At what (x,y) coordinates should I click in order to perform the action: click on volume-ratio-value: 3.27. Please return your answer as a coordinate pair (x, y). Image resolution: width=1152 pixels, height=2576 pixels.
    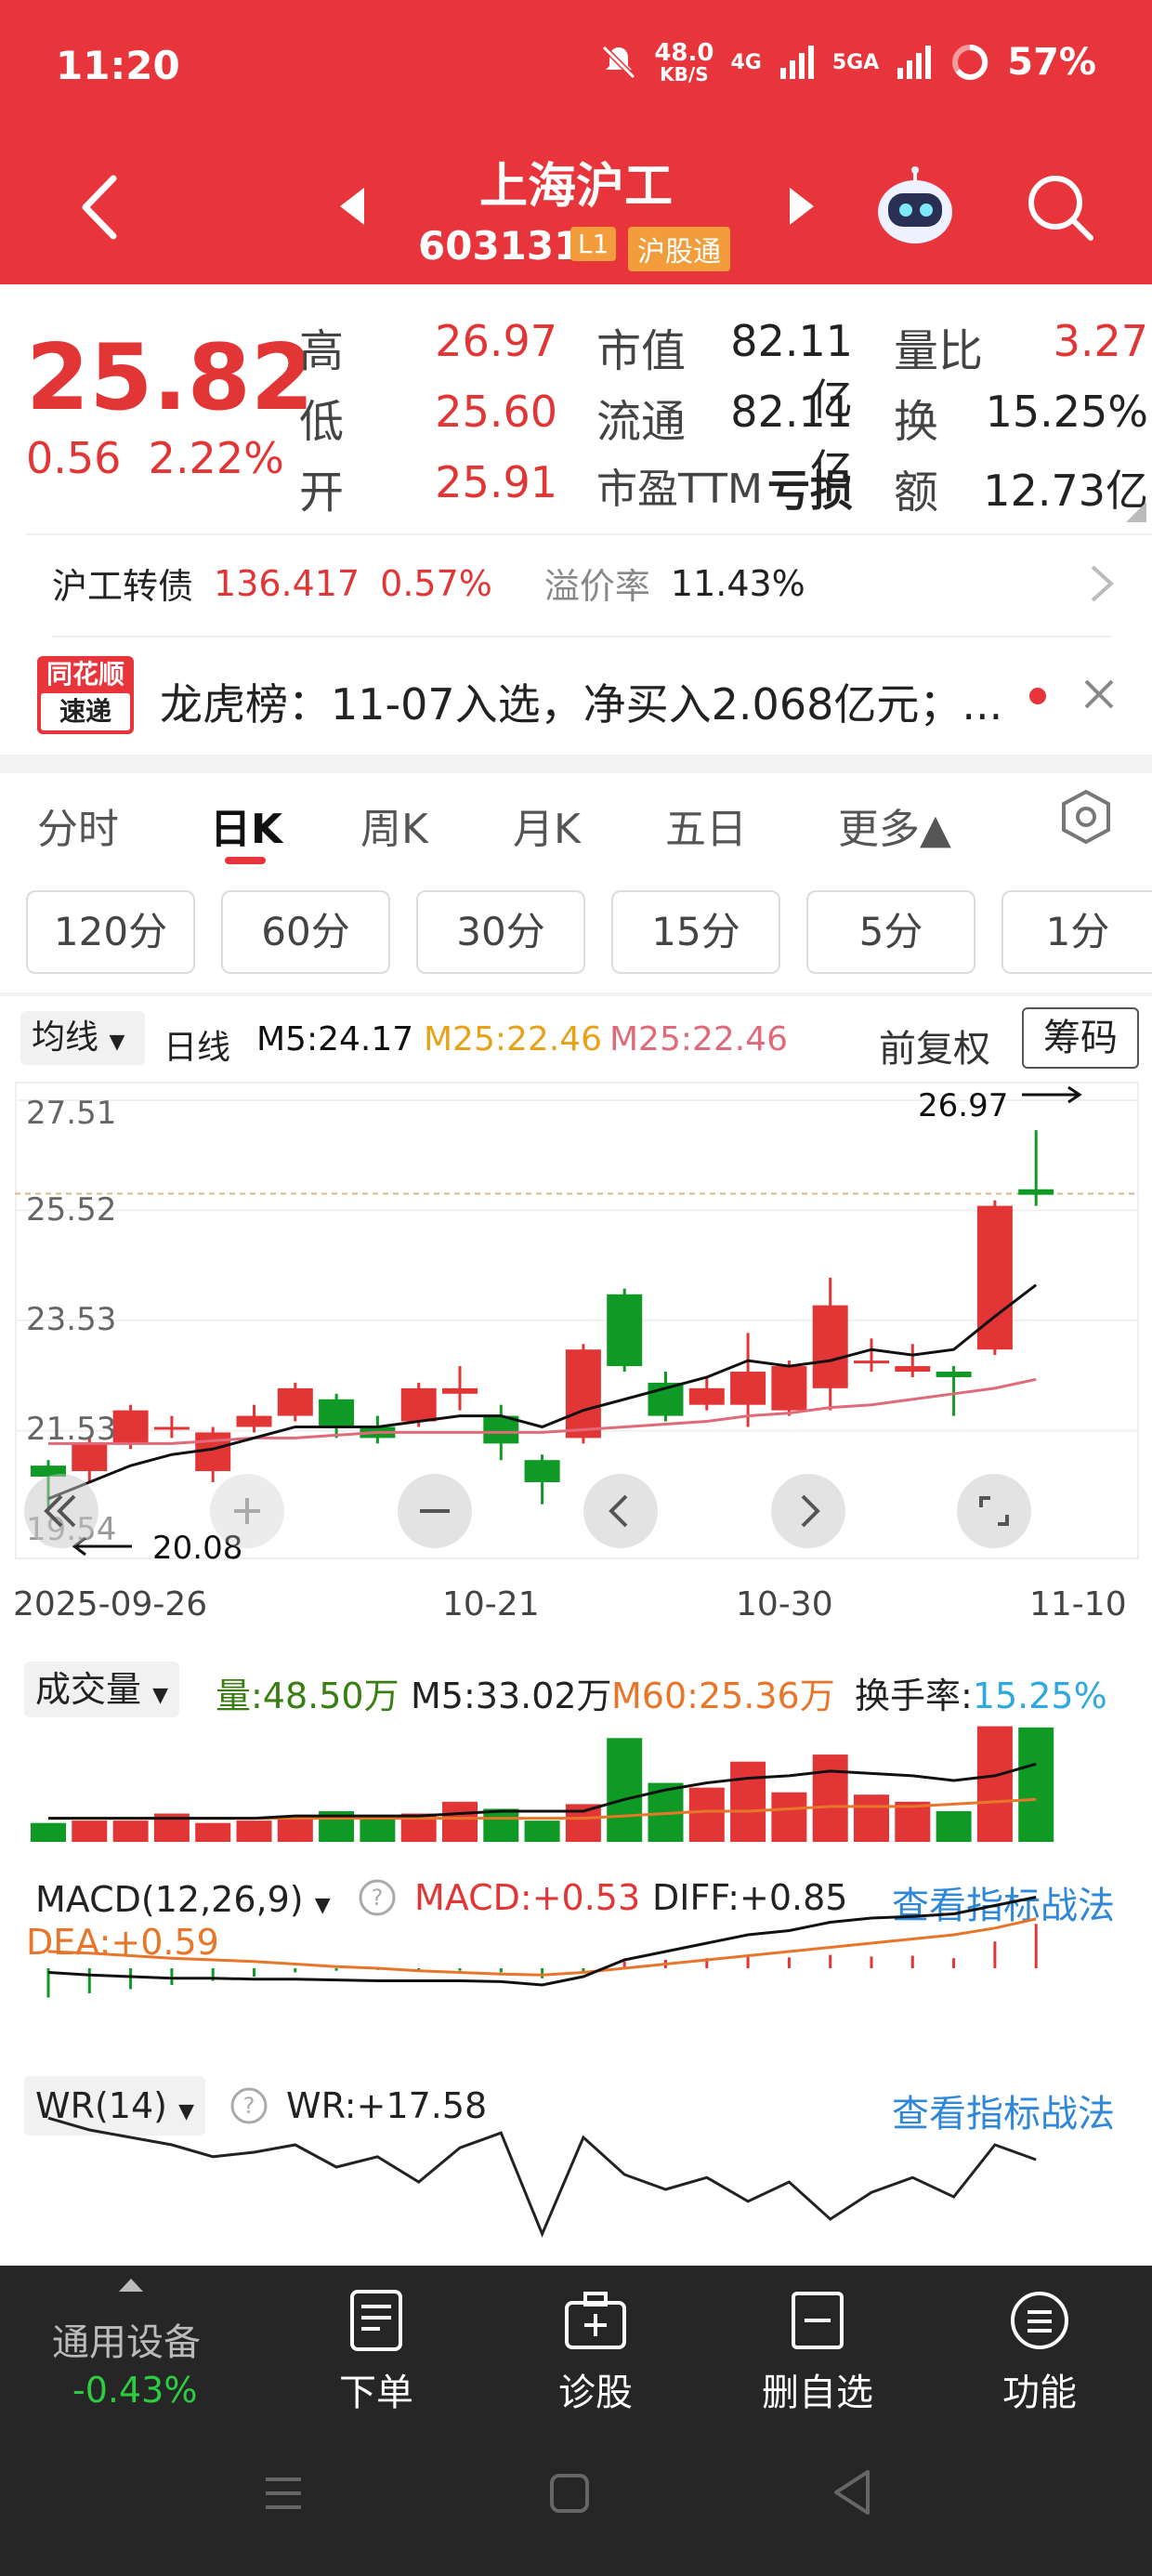
    Looking at the image, I should click on (1100, 341).